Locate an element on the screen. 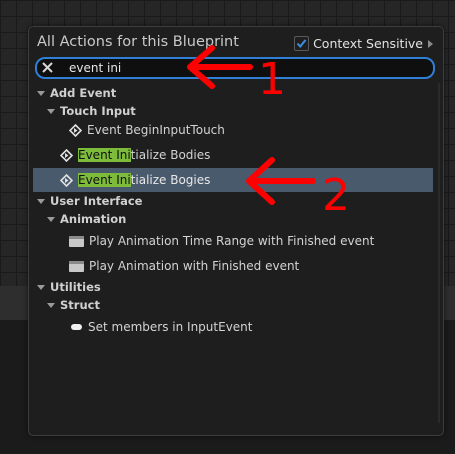 The height and width of the screenshot is (454, 455). annotation-label-2: 2 is located at coordinates (336, 195).